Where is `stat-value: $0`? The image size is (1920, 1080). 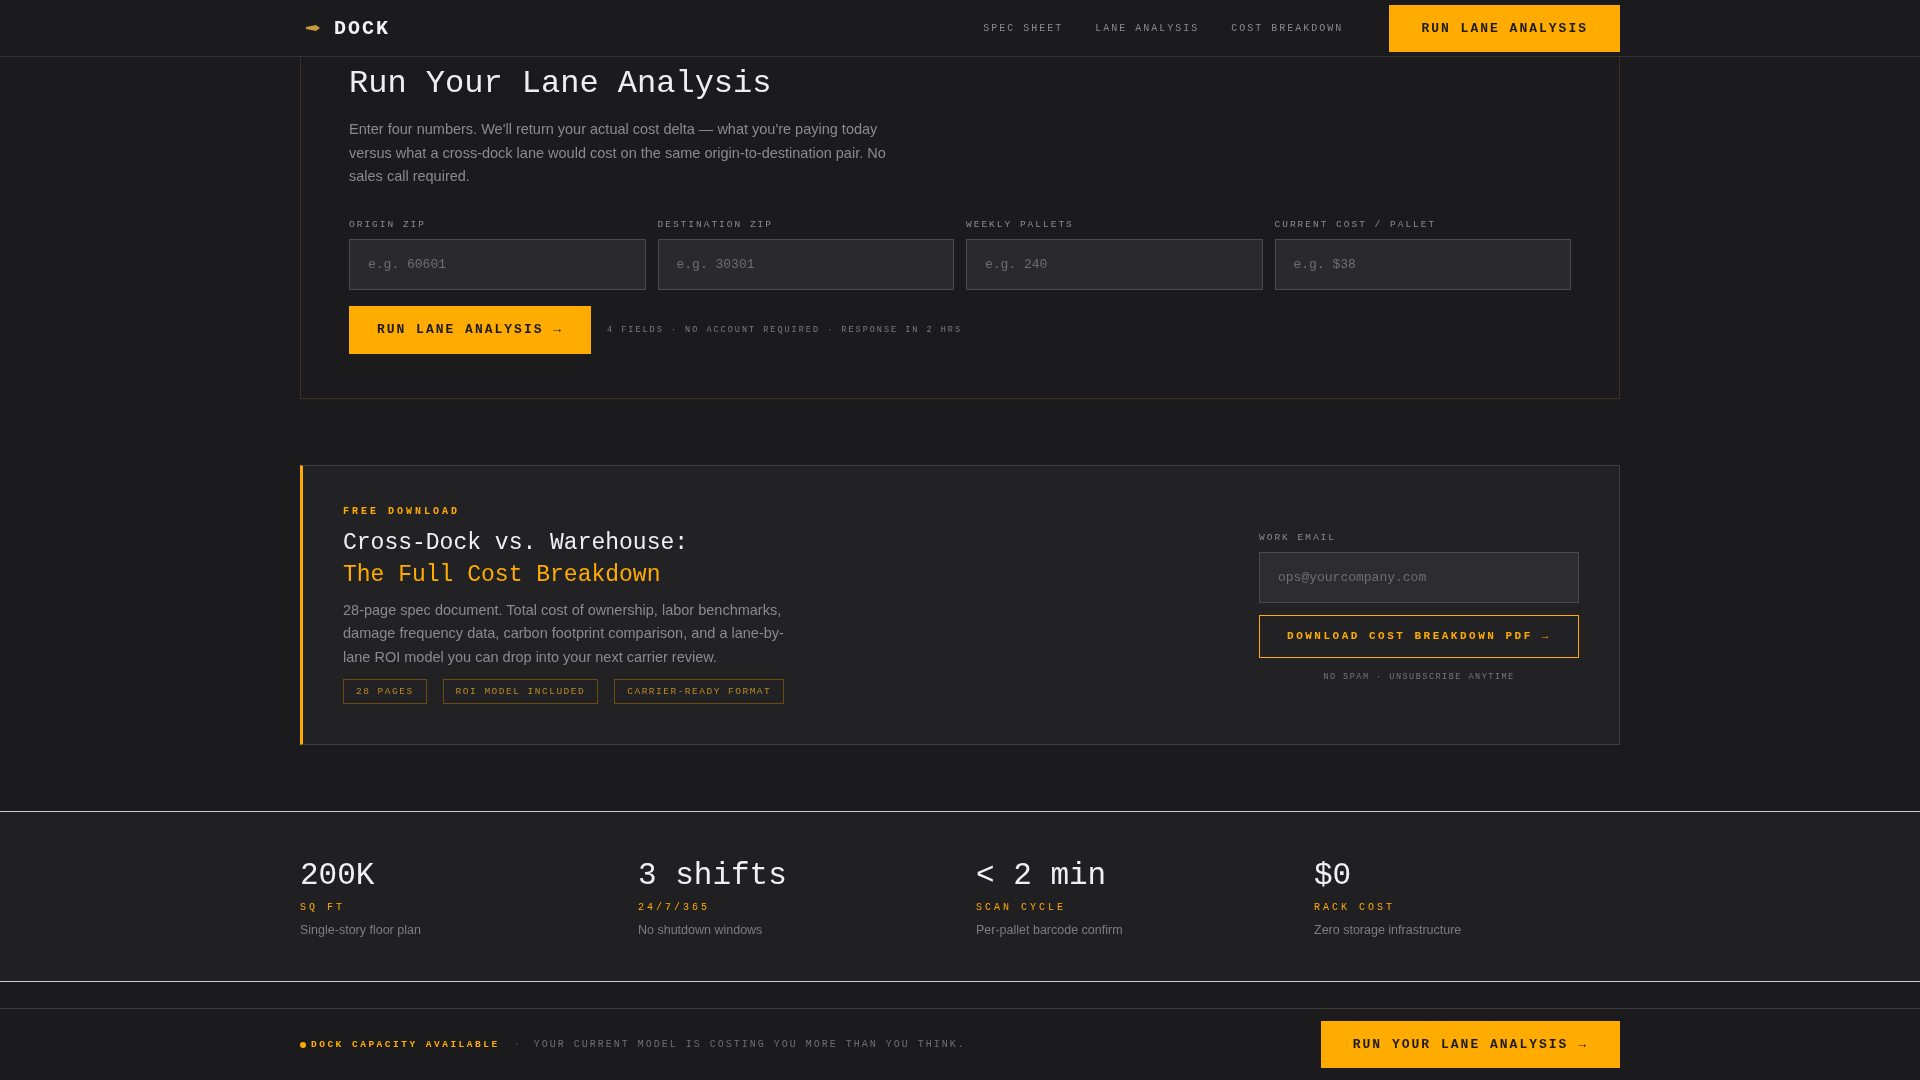
stat-value: $0 is located at coordinates (1333, 876).